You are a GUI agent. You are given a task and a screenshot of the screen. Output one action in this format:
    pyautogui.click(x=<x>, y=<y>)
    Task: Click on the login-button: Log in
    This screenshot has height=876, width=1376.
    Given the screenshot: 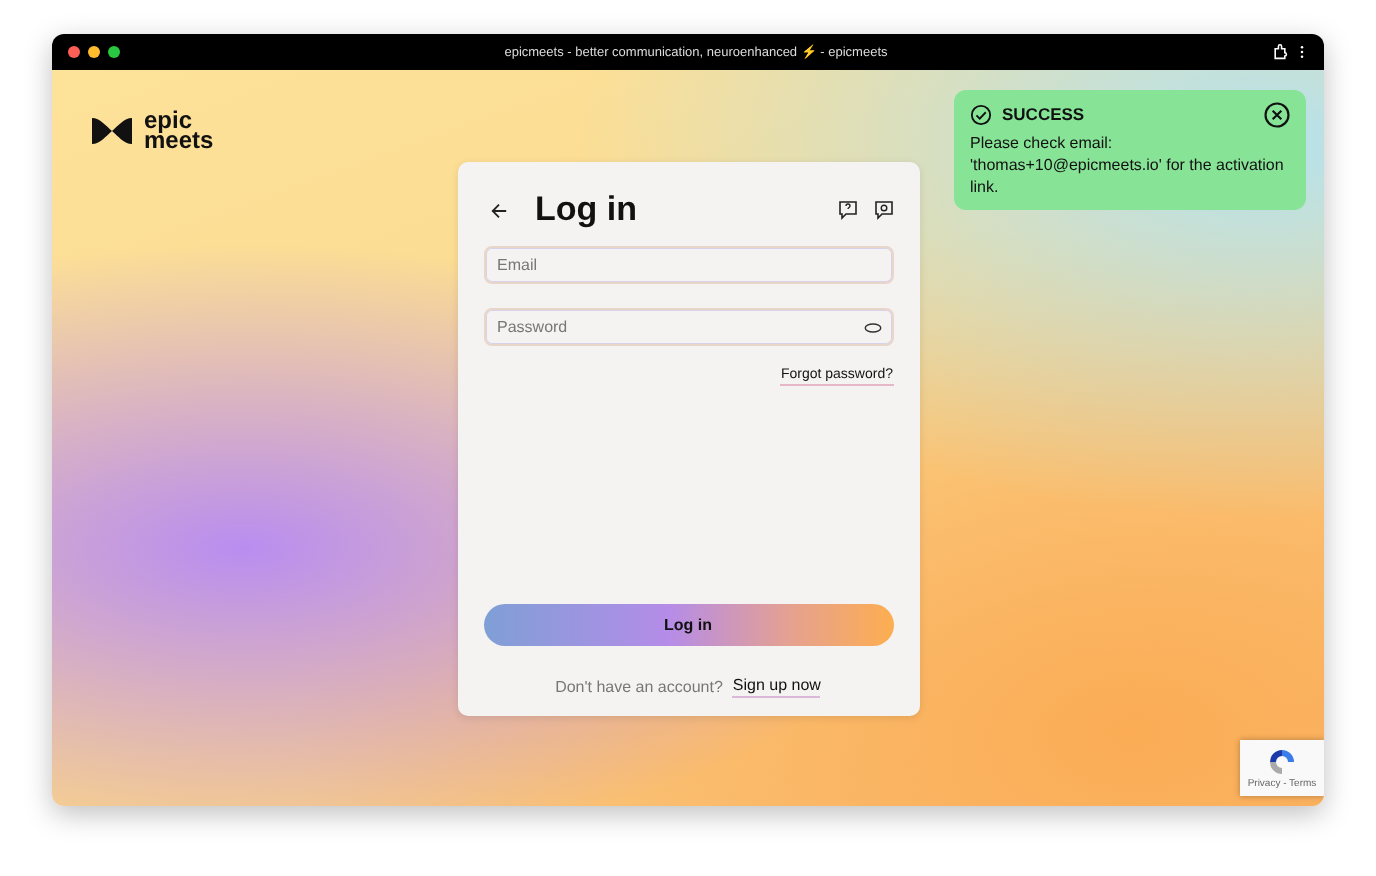 What is the action you would take?
    pyautogui.click(x=688, y=625)
    